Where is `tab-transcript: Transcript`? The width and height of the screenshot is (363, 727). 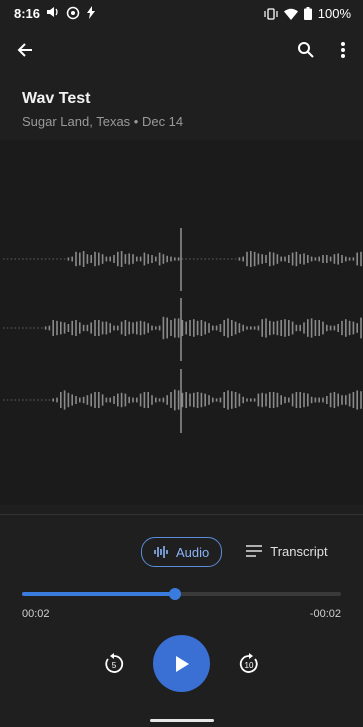
tab-transcript: Transcript is located at coordinates (286, 551).